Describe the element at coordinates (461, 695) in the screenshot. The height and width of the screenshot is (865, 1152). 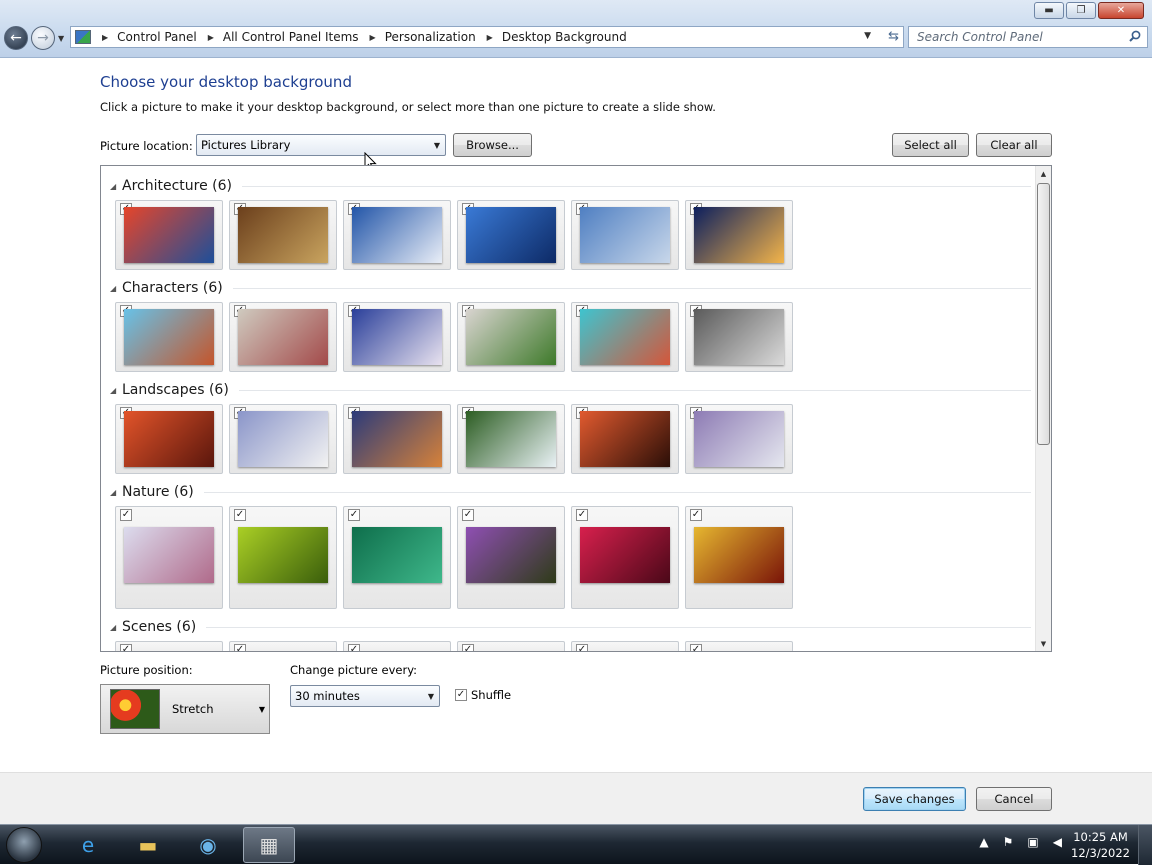
I see `shuffle-checkbox: ✓` at that location.